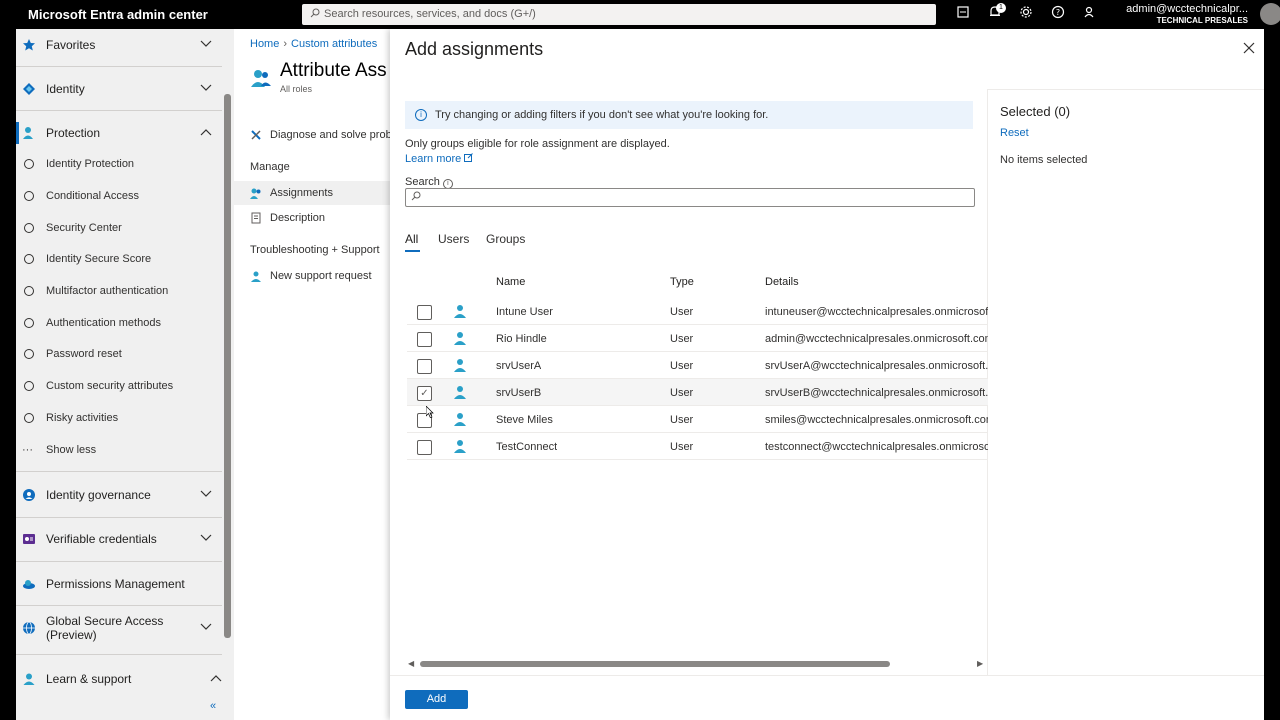 This screenshot has height=720, width=1280. Describe the element at coordinates (1270, 14) in the screenshot. I see `avatar` at that location.